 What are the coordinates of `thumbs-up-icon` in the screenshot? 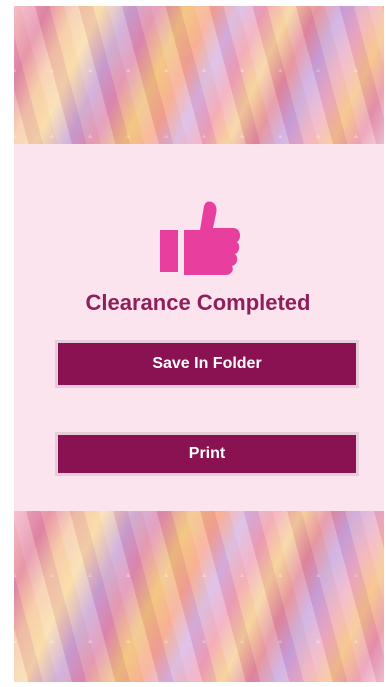 It's located at (200, 238).